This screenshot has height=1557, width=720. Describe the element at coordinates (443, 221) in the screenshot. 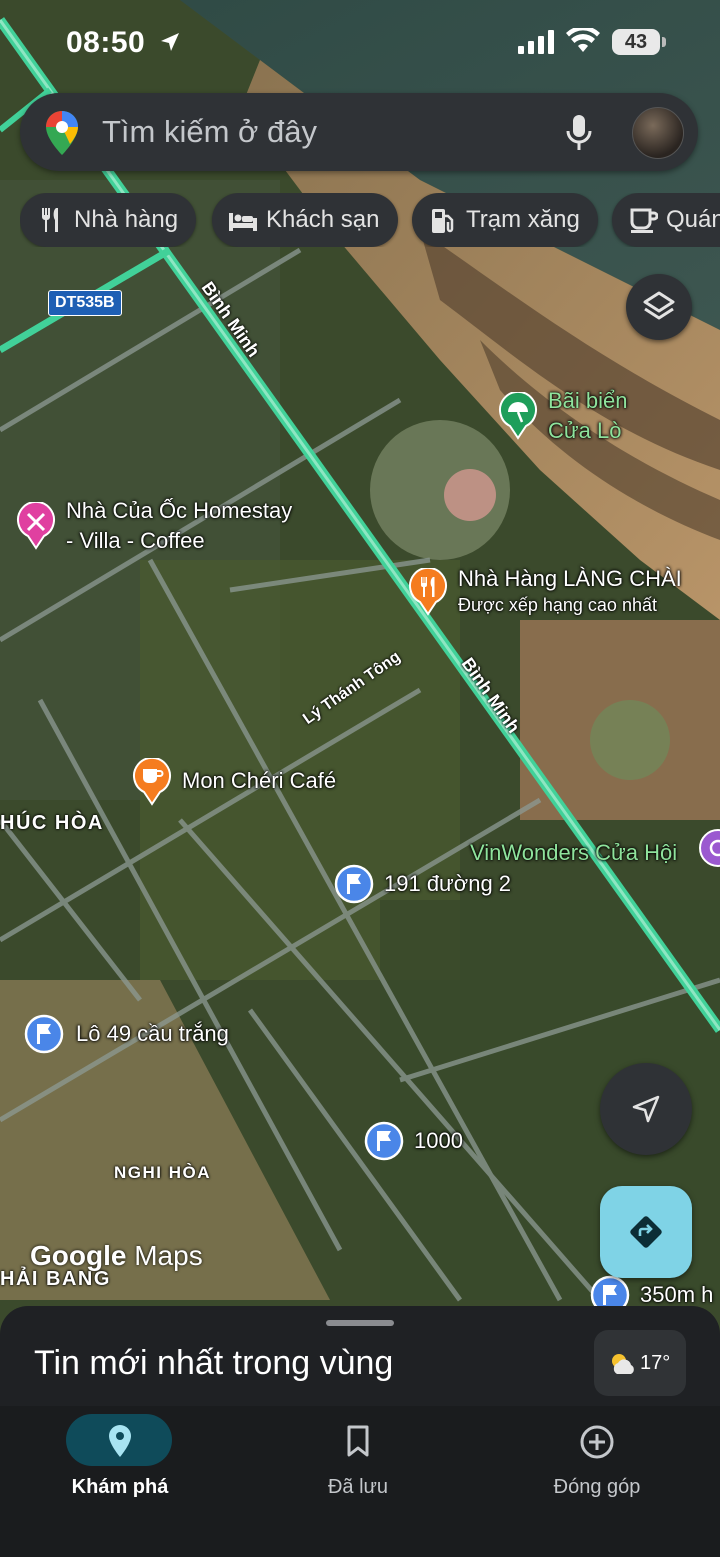

I see `gas-station-icon` at that location.